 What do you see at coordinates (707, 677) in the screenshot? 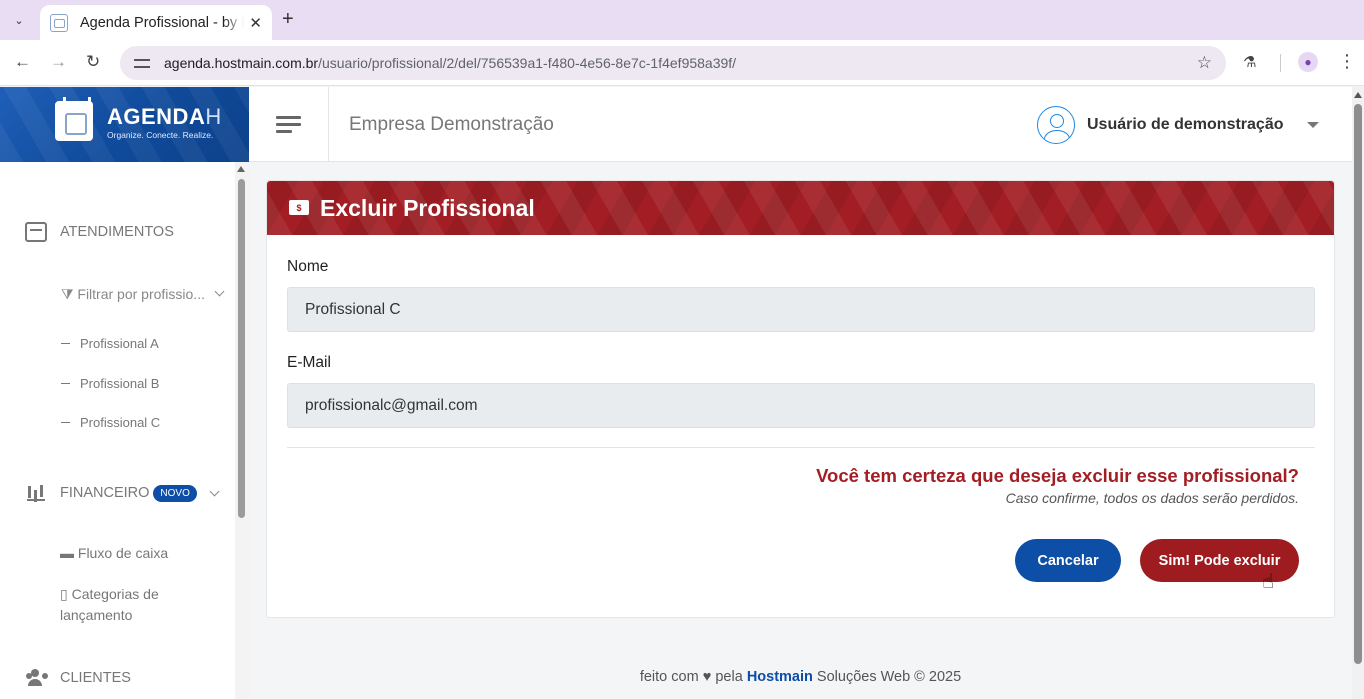
I see `heart-icon: ♥` at bounding box center [707, 677].